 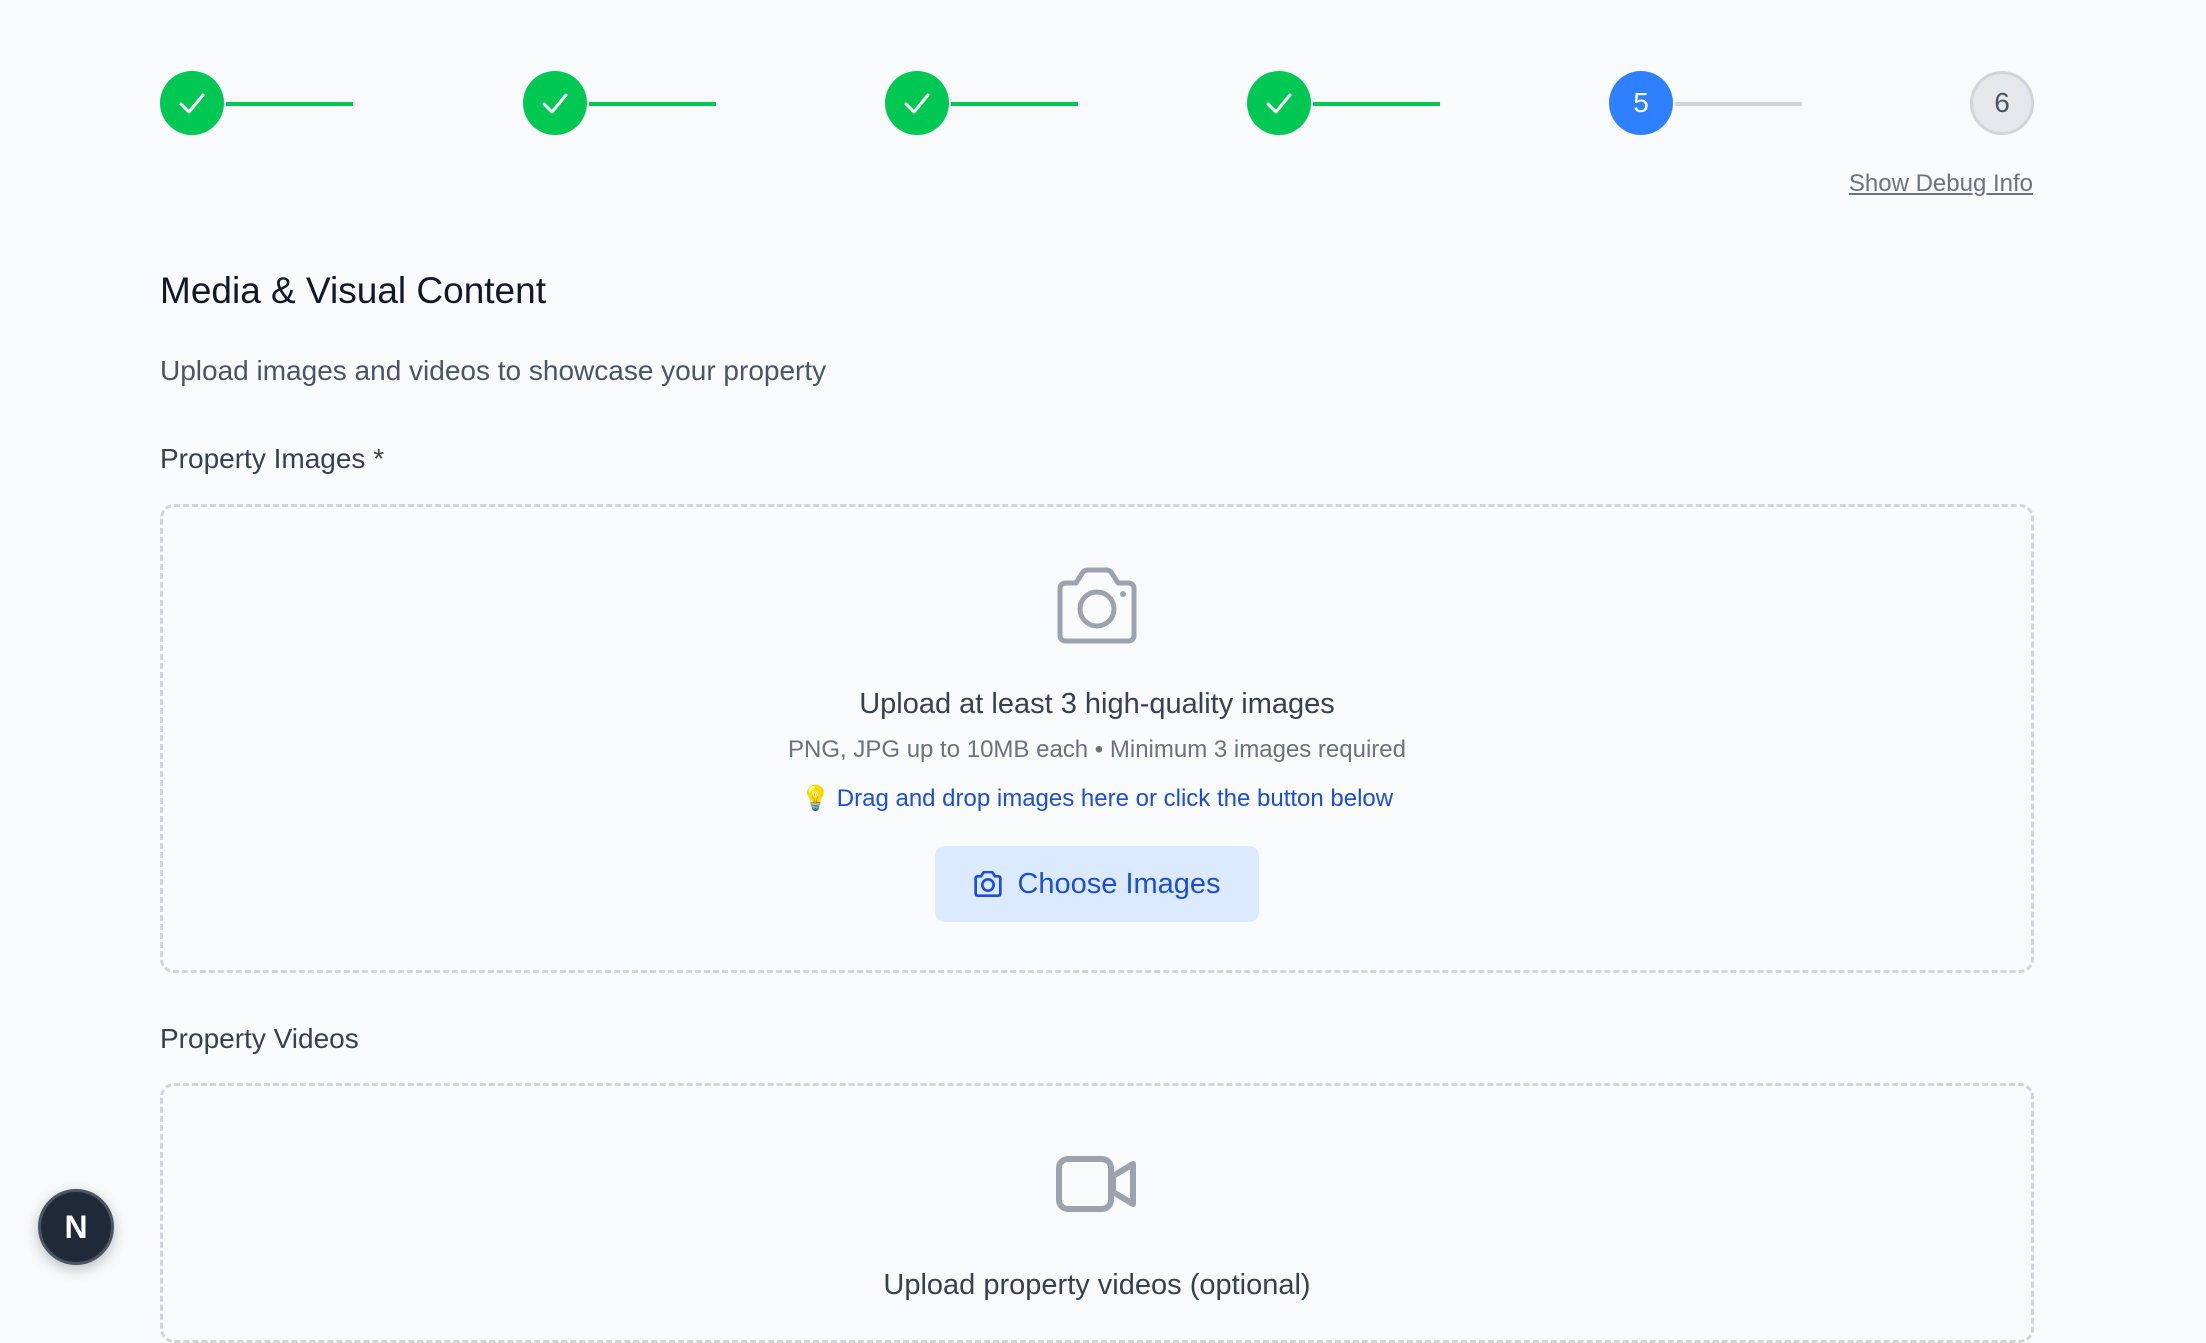 What do you see at coordinates (815, 798) in the screenshot?
I see `lightbulb-icon: 💡` at bounding box center [815, 798].